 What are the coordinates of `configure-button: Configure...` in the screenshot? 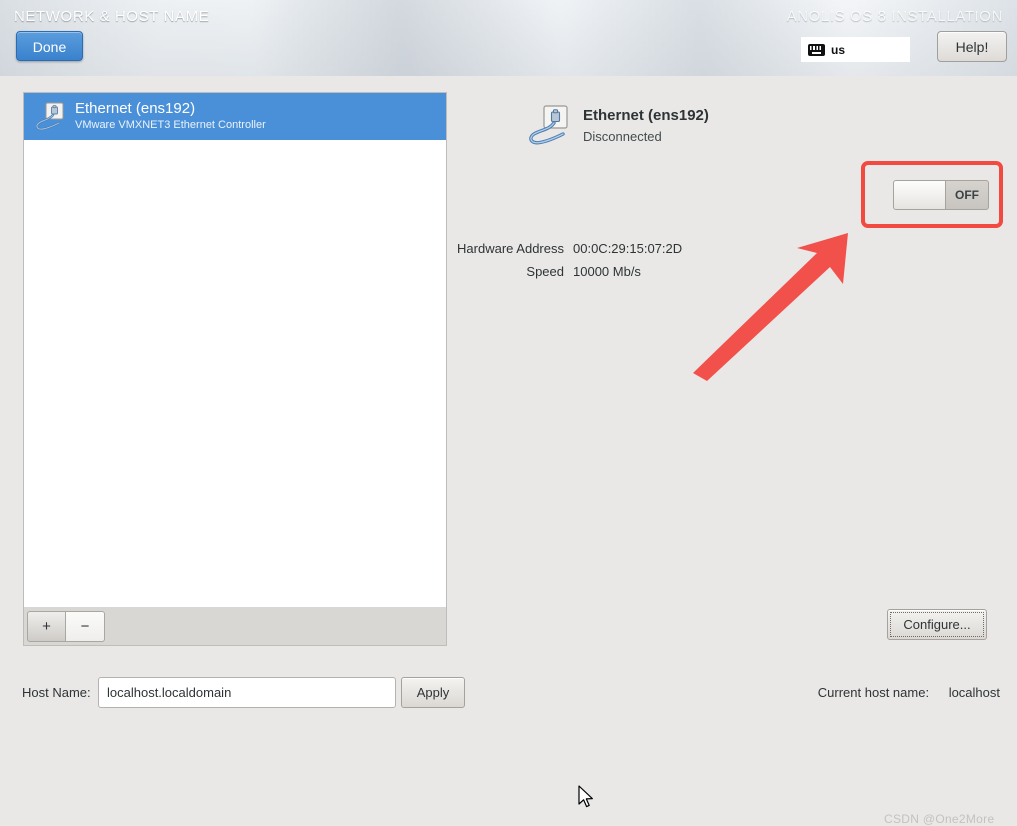 It's located at (937, 624).